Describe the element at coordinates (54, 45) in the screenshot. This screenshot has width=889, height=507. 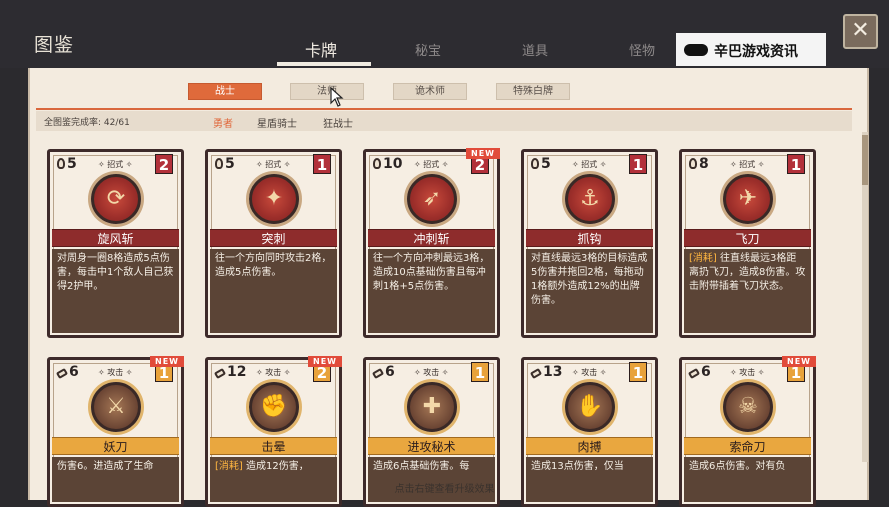
I see `page-title: 图鉴` at that location.